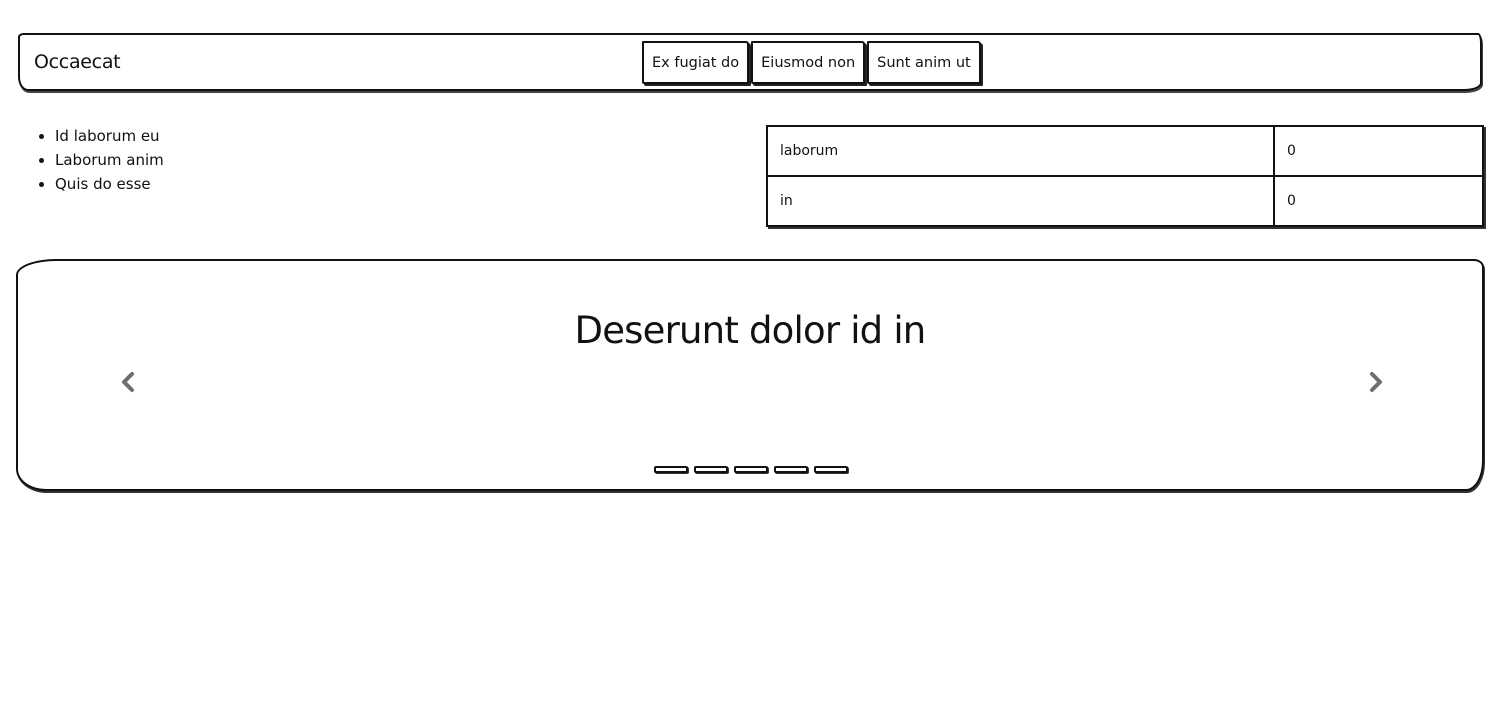 This screenshot has height=720, width=1500. I want to click on table-row: laborum 0, so click(1125, 151).